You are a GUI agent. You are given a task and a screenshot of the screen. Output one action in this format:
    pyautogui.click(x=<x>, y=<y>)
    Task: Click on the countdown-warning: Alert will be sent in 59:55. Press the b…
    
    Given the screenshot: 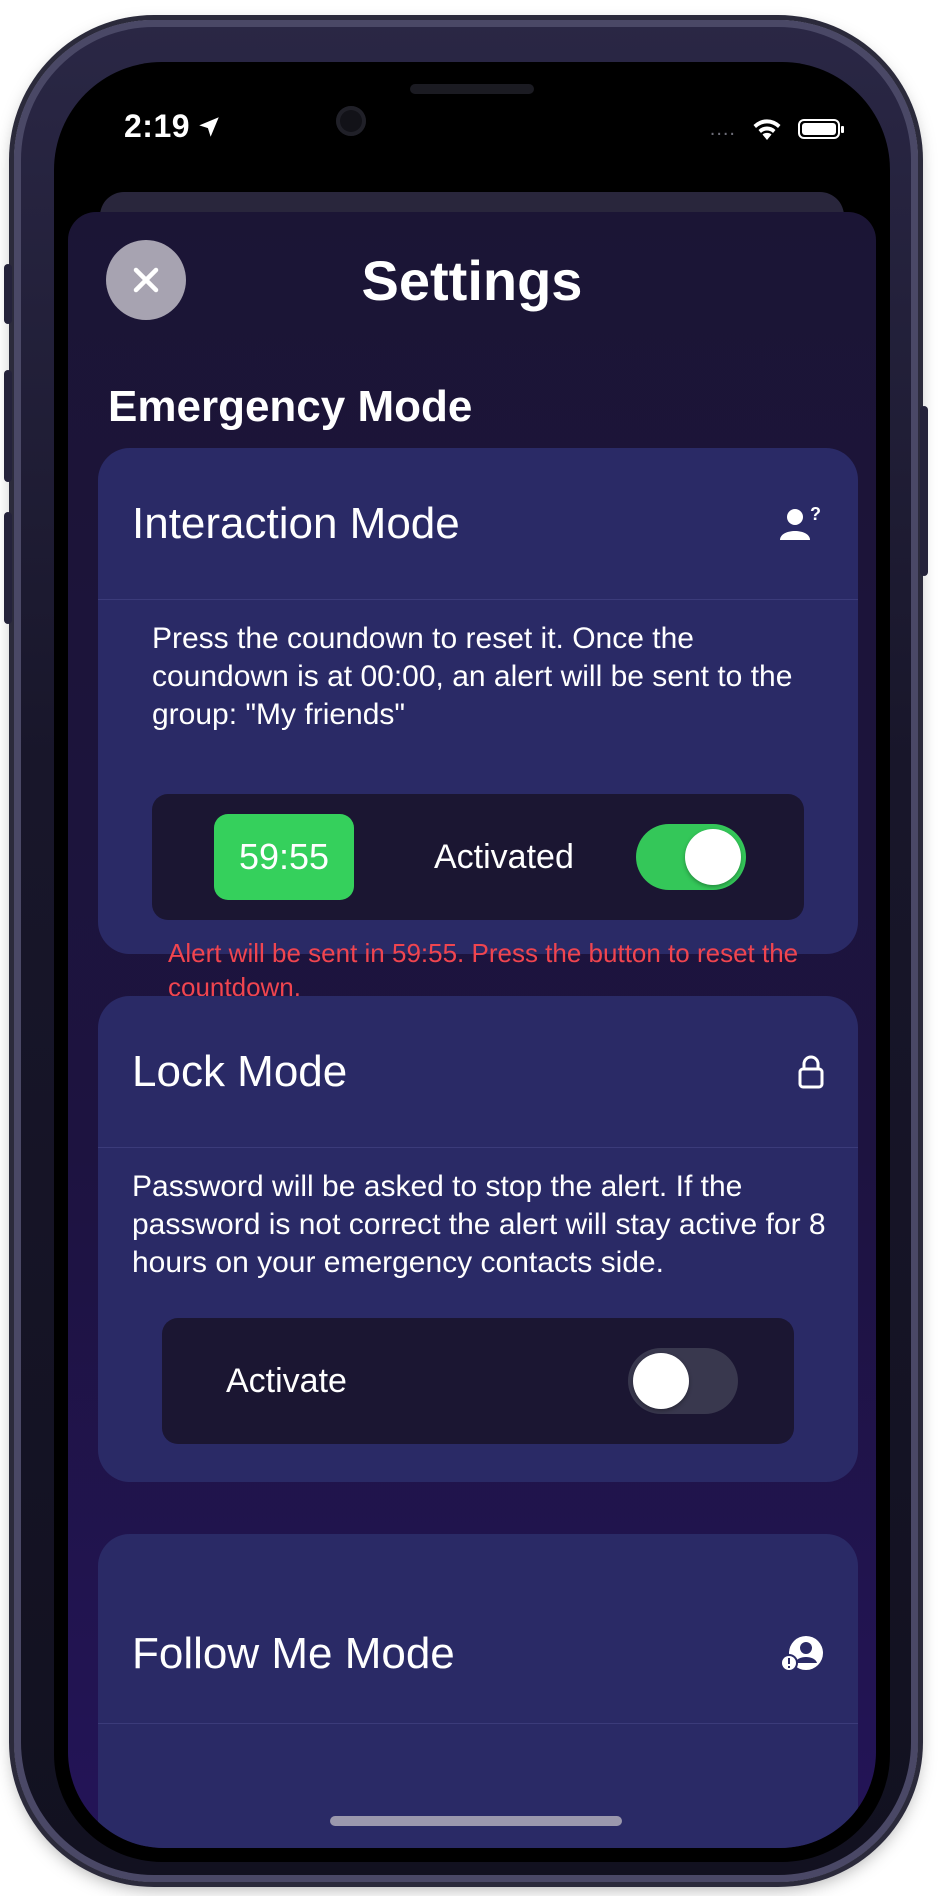 What is the action you would take?
    pyautogui.click(x=483, y=970)
    